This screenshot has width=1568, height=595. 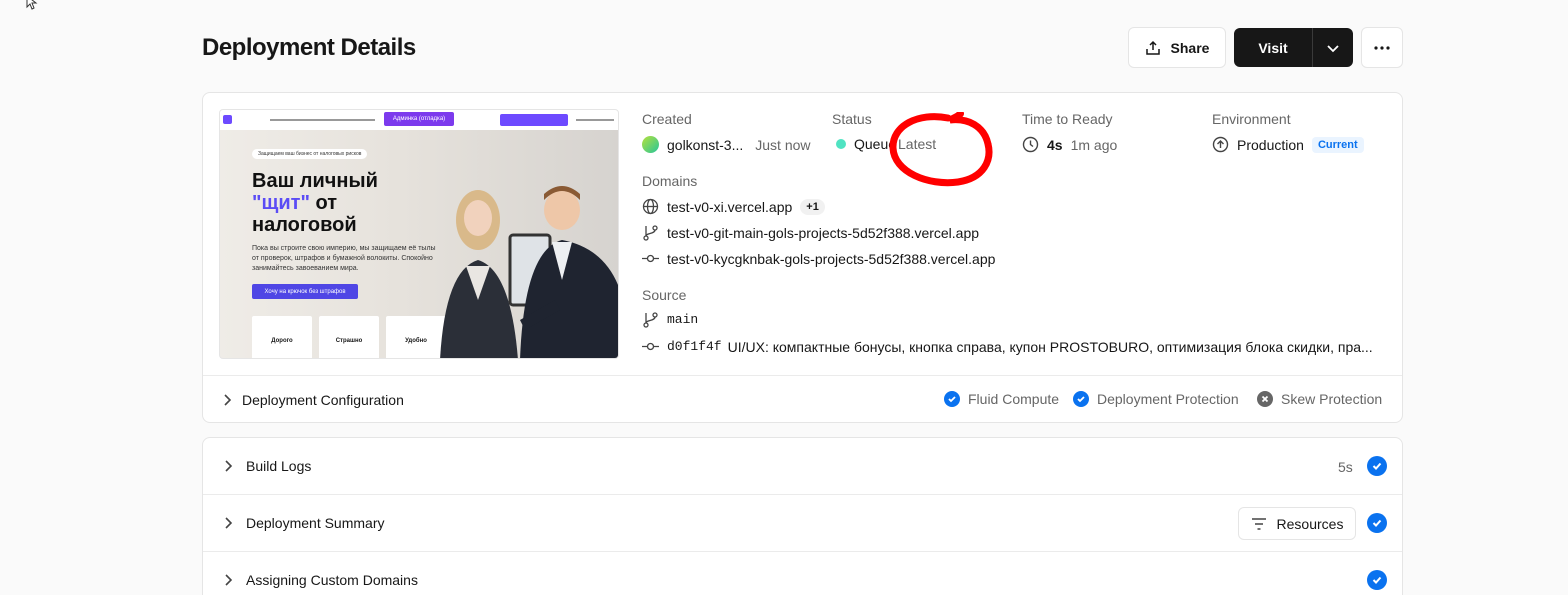 I want to click on preview-logo, so click(x=227, y=119).